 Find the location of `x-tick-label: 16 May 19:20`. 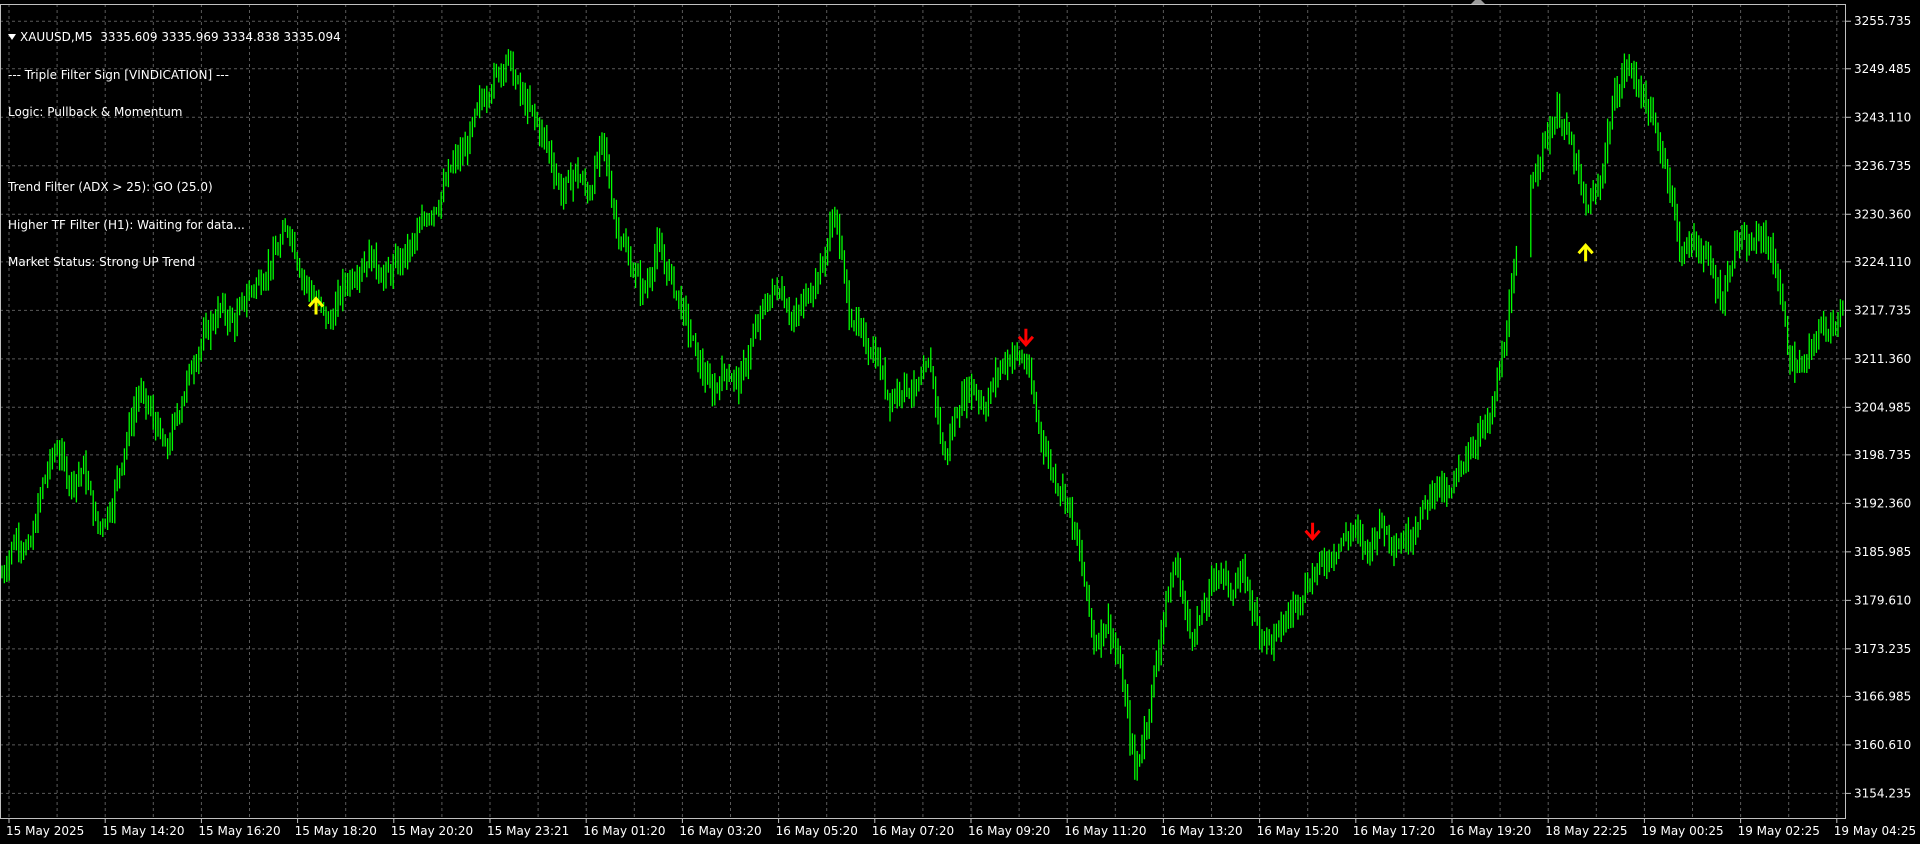

x-tick-label: 16 May 19:20 is located at coordinates (1490, 831).